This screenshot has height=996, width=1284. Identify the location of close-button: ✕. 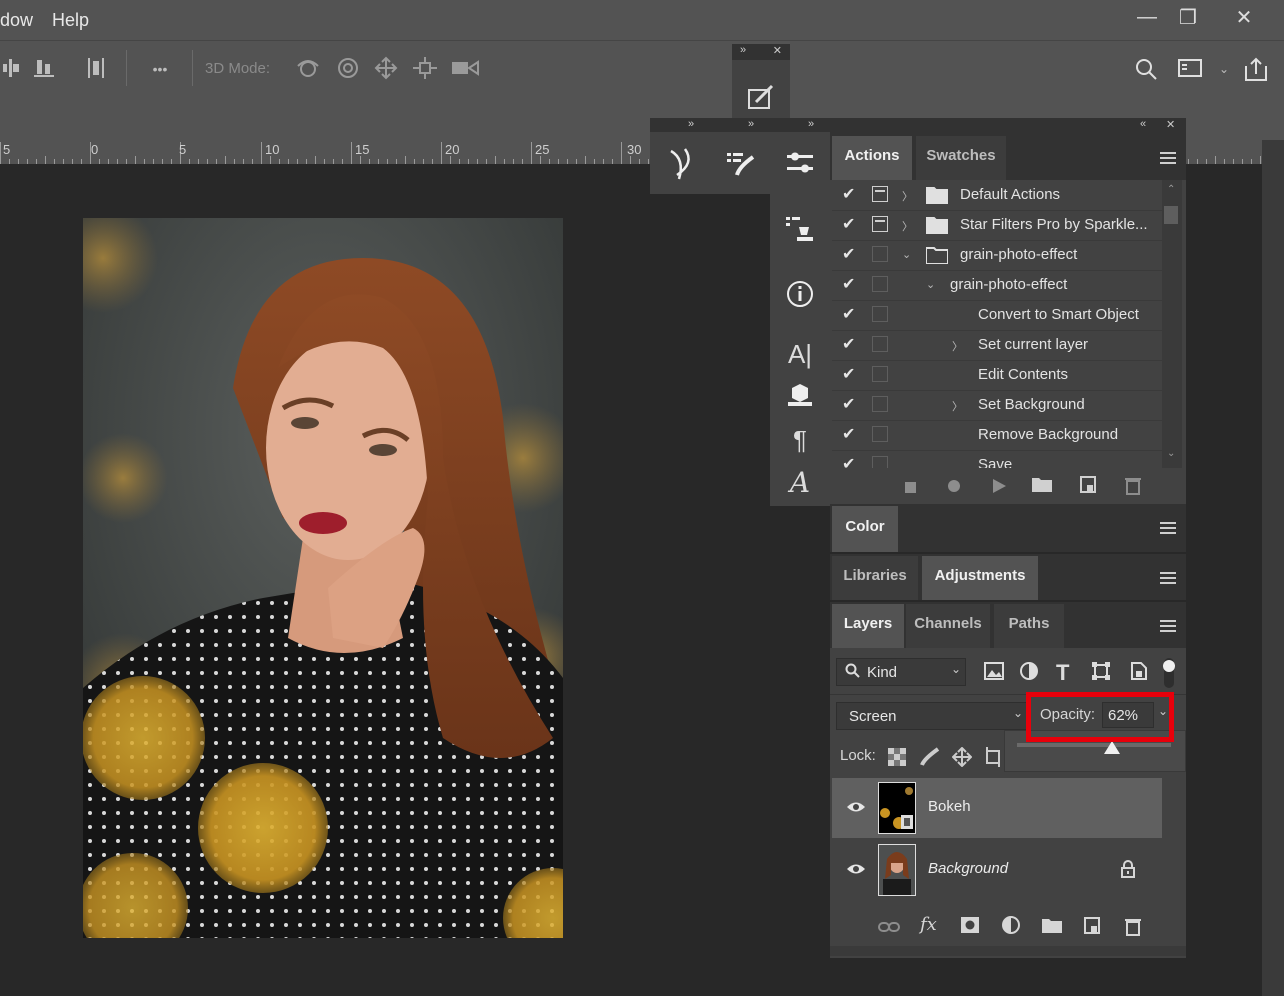
(1244, 17).